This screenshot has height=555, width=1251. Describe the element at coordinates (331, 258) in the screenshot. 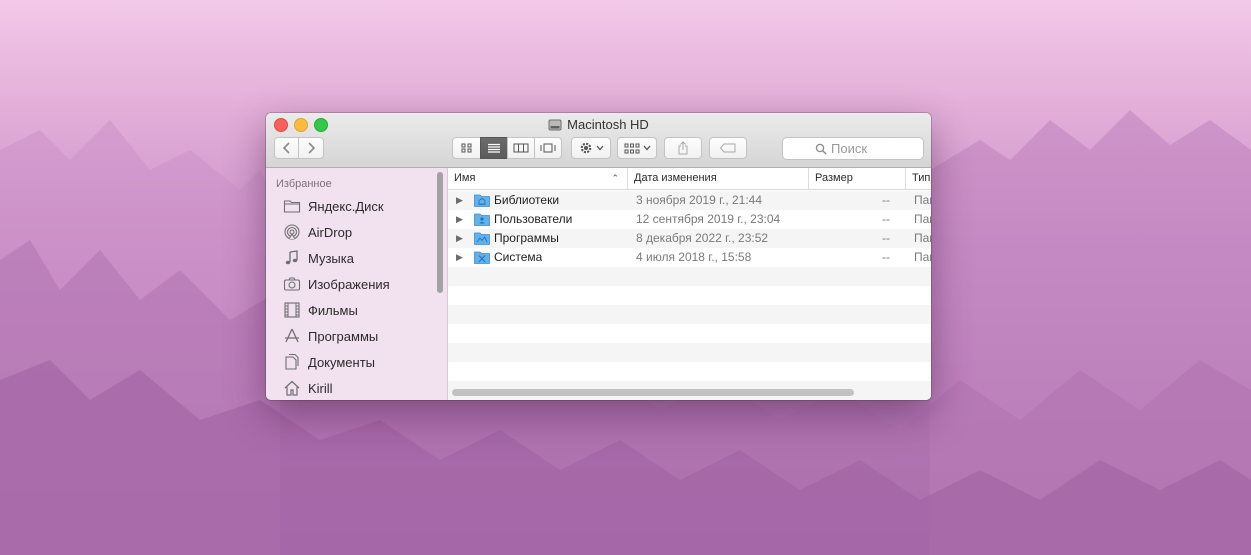

I see `sidebar-item-label: Музыка` at that location.